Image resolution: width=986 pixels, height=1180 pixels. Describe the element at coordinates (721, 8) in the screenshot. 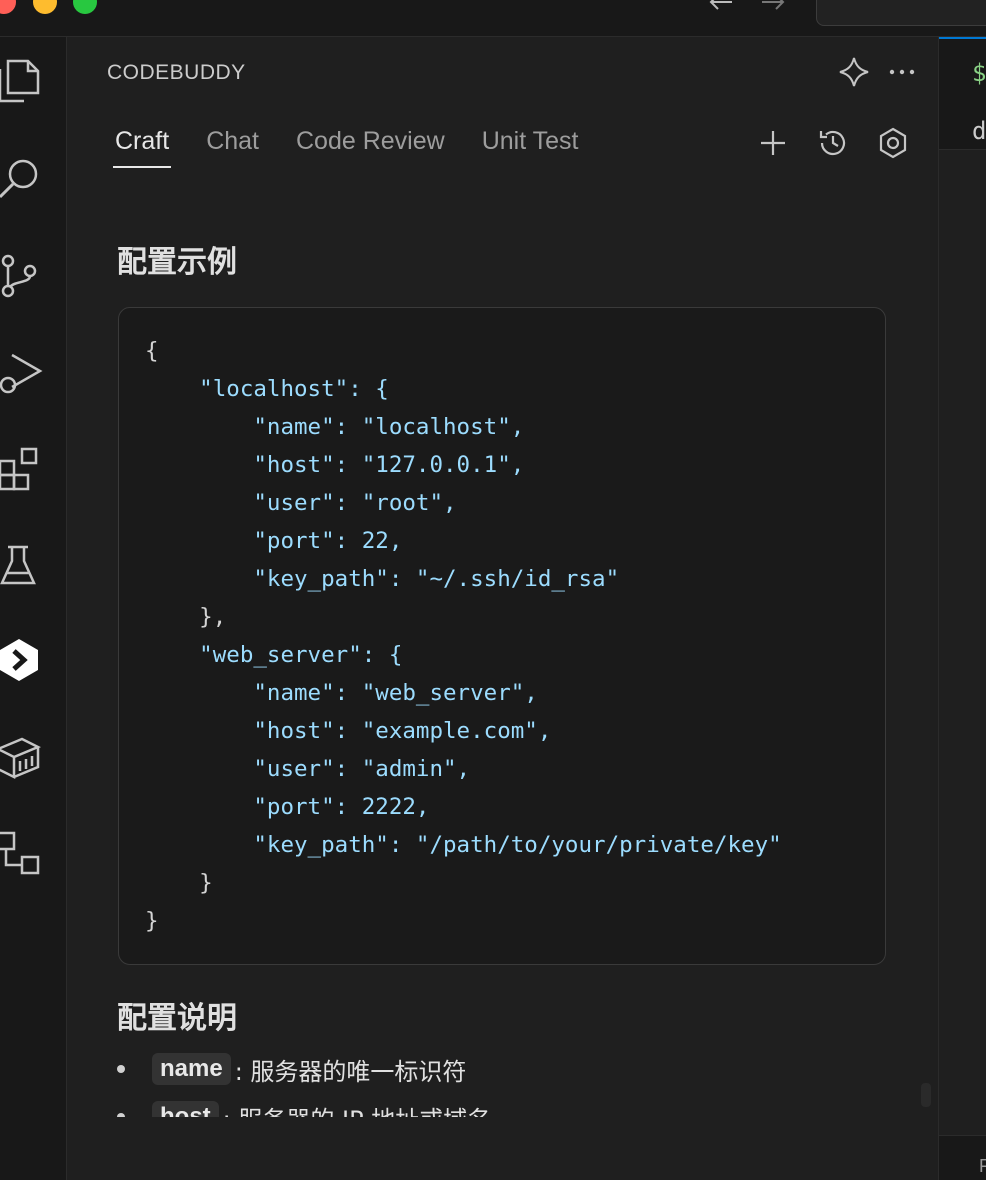

I see `back-arrow-icon` at that location.